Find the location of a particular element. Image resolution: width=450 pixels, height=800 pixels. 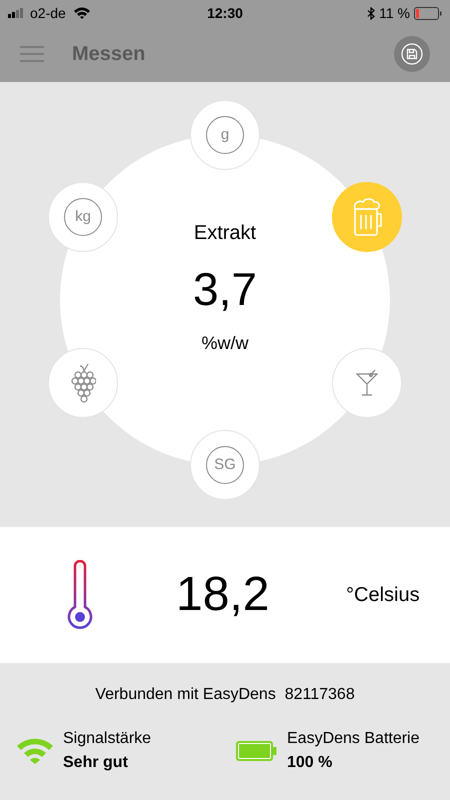

mode-button: g is located at coordinates (225, 135).